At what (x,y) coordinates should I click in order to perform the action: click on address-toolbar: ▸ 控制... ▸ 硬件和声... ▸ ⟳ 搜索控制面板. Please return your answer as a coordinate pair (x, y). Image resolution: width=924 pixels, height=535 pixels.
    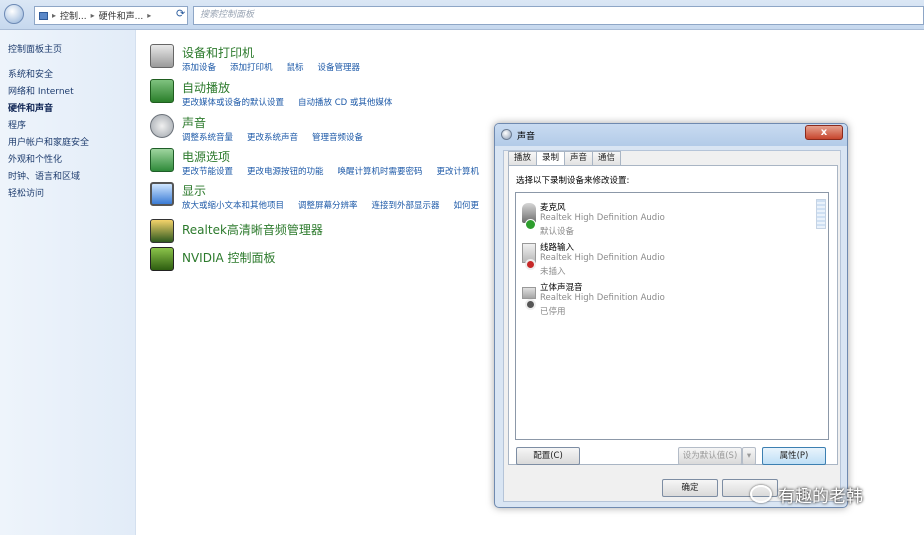
    Looking at the image, I should click on (462, 15).